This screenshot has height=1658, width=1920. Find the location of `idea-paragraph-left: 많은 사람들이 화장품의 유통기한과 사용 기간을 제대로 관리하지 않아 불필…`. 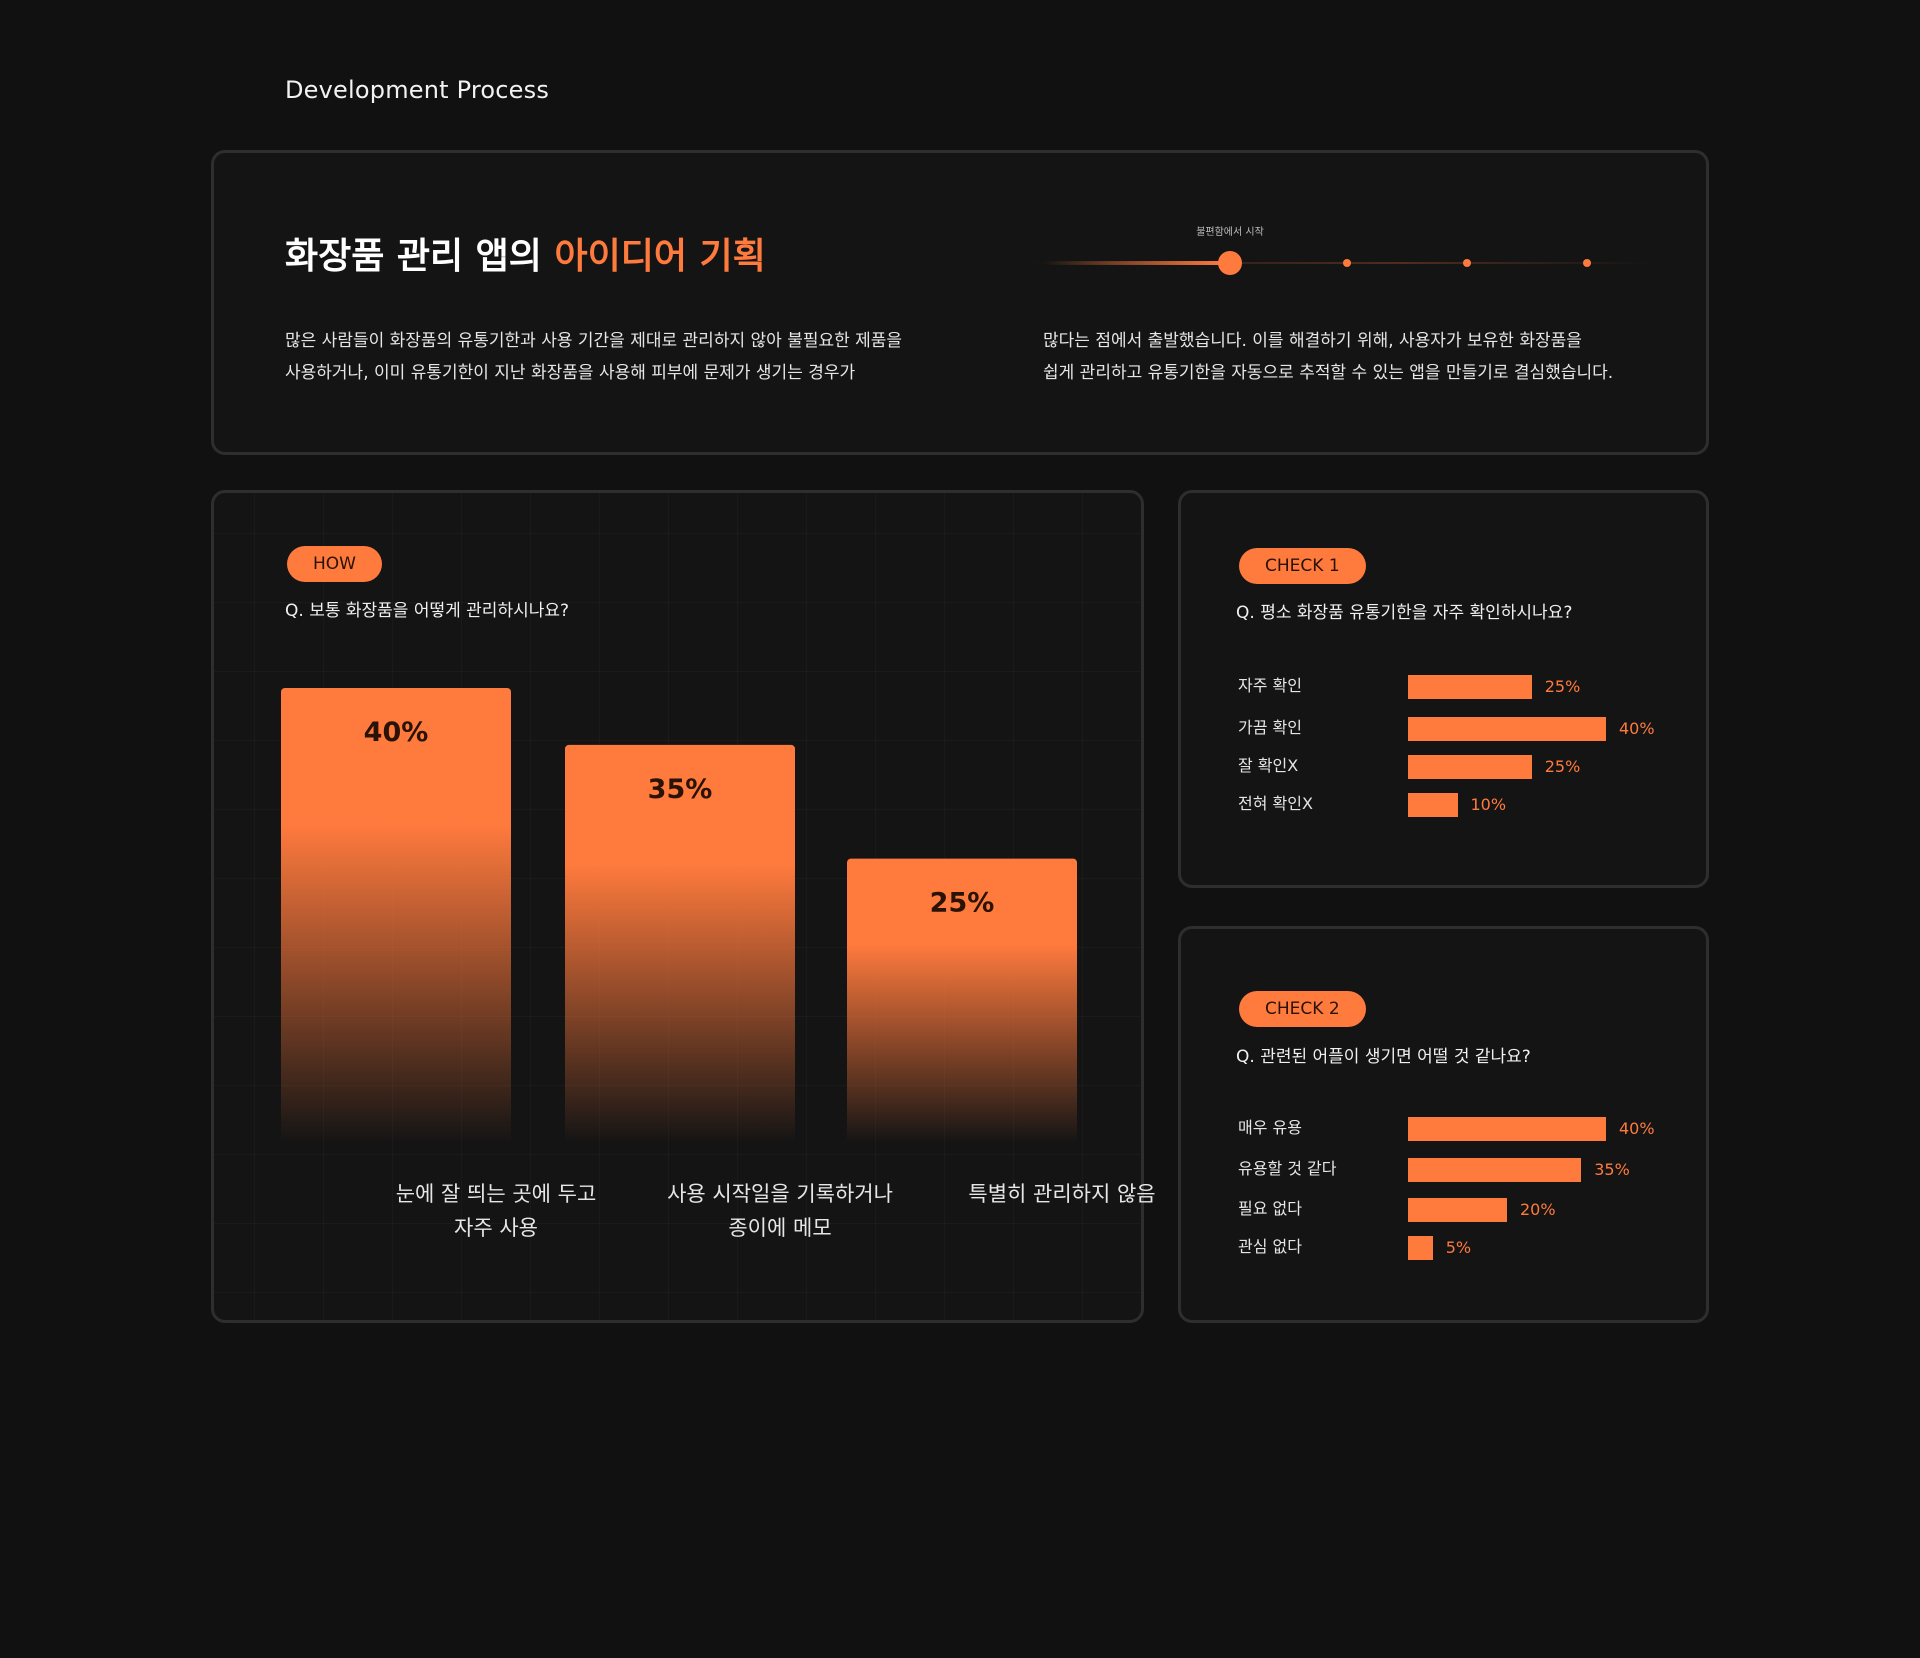

idea-paragraph-left: 많은 사람들이 화장품의 유통기한과 사용 기간을 제대로 관리하지 않아 불필… is located at coordinates (593, 357).